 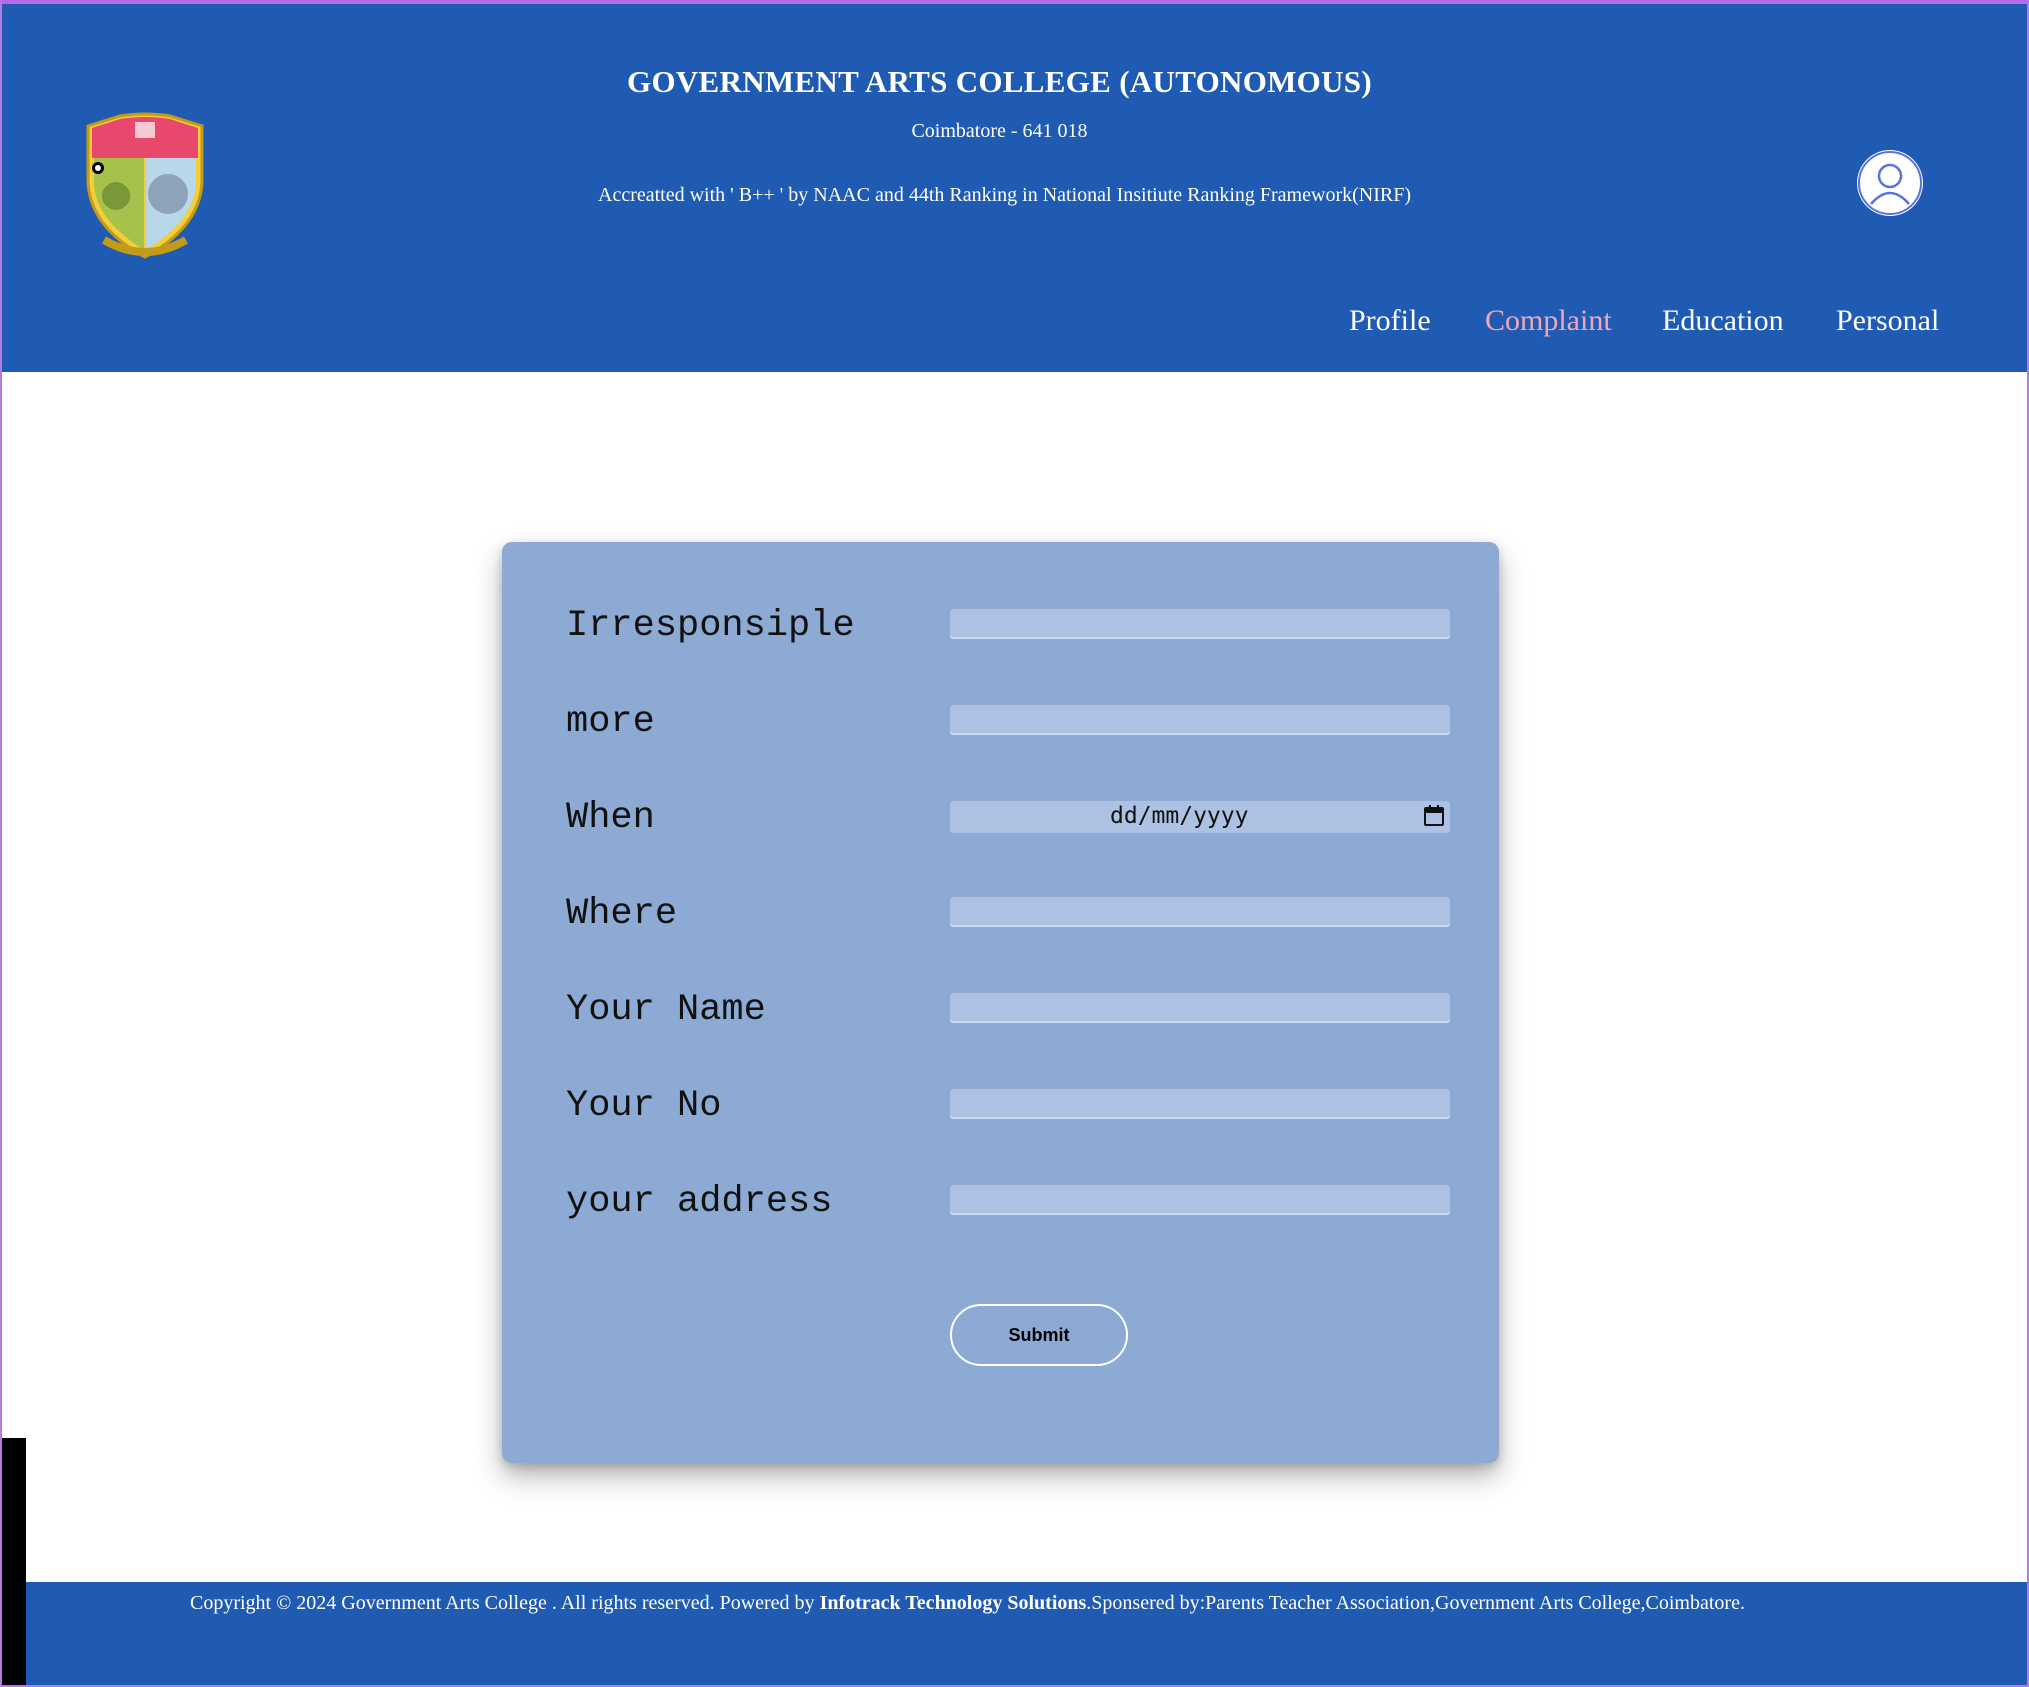 What do you see at coordinates (1390, 321) in the screenshot?
I see `nav-profile: Profile` at bounding box center [1390, 321].